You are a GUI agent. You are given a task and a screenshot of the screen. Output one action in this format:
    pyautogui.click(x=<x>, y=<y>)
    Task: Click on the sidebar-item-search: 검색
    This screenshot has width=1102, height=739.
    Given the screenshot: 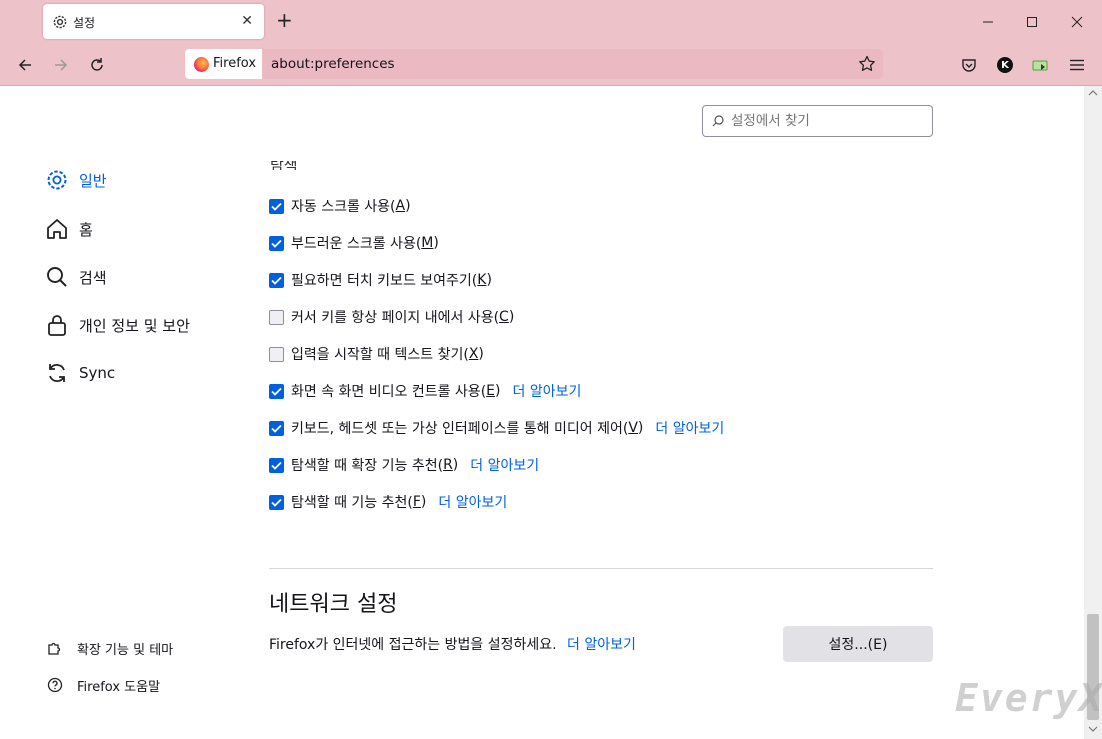 What is the action you would take?
    pyautogui.click(x=76, y=277)
    